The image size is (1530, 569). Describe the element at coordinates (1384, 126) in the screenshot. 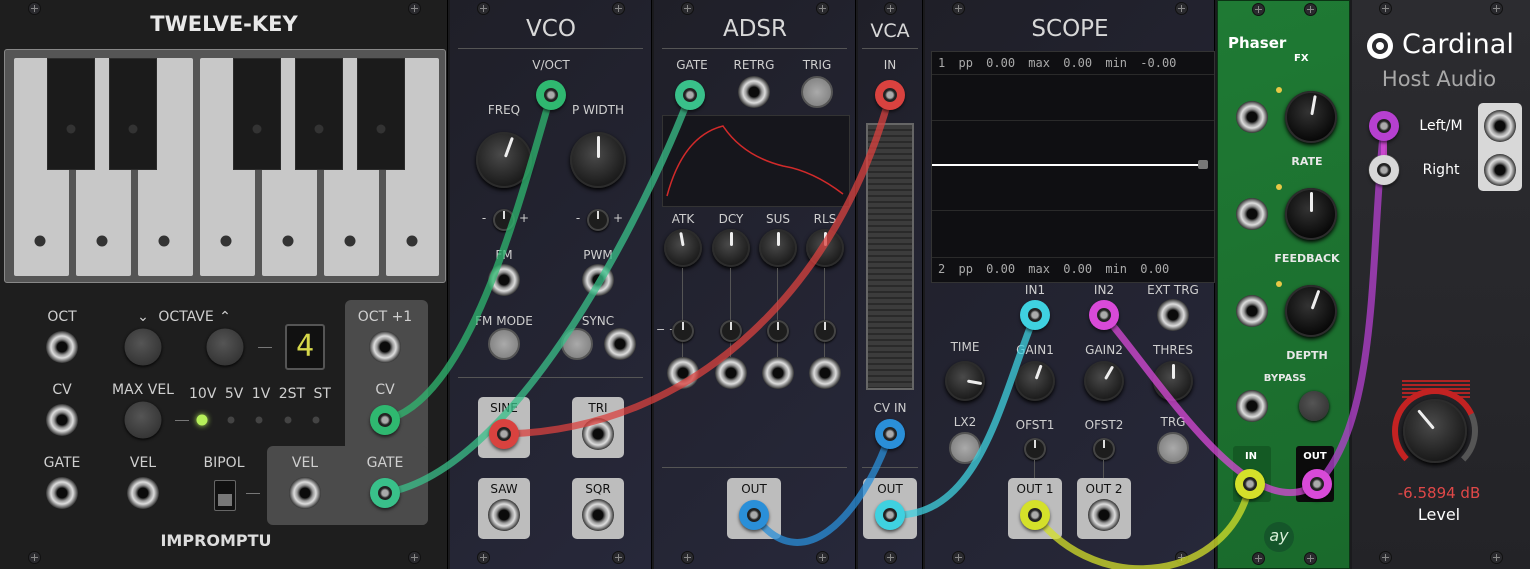

I see `plug-host-left` at that location.